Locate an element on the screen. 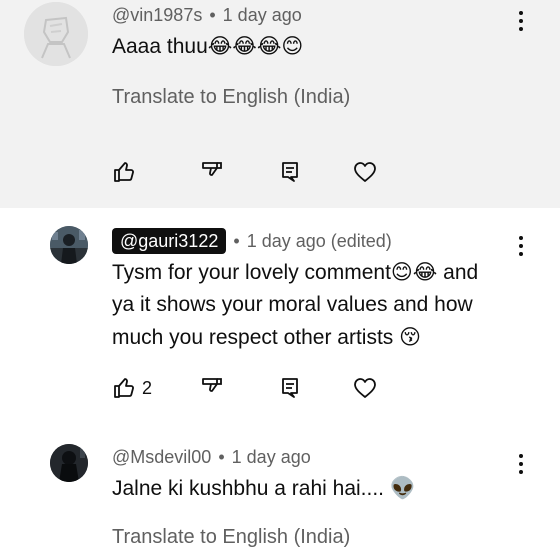 The height and width of the screenshot is (560, 560). comment-text-body: Aaaa thuu is located at coordinates (160, 46).